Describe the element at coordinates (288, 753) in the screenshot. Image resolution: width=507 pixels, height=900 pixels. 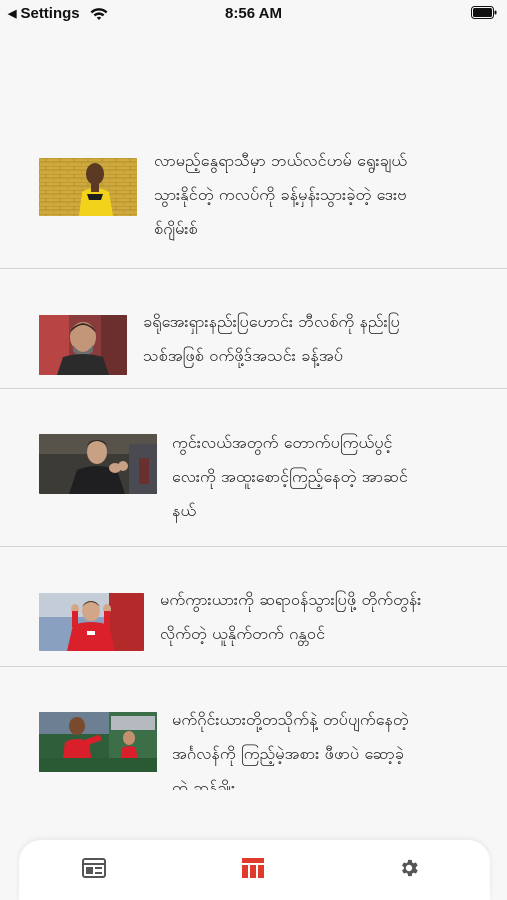
I see `headline-line: အင်္ဂလန်ကို ကြည့်မဲ့အစား ဖီဖာပဲ ဆော့ခဲ့` at that location.